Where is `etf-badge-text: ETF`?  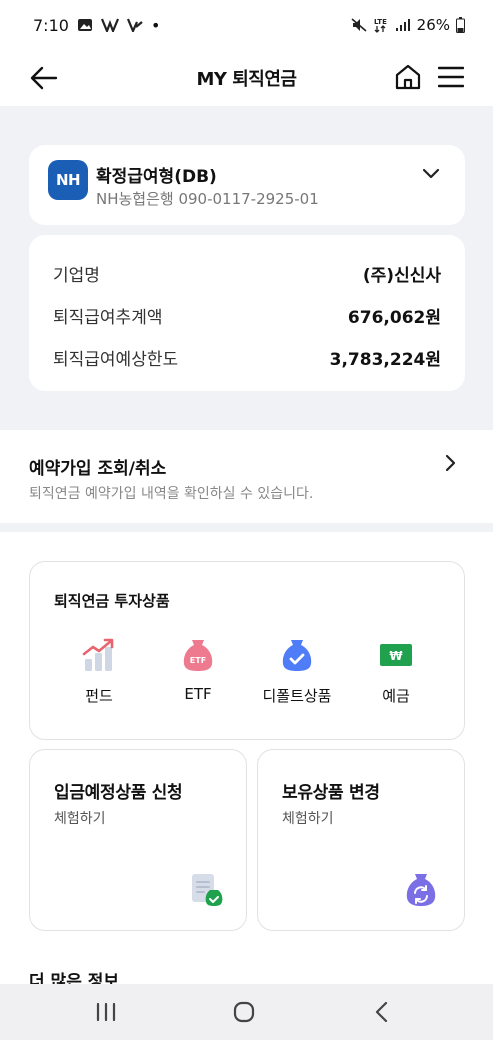 etf-badge-text: ETF is located at coordinates (198, 660).